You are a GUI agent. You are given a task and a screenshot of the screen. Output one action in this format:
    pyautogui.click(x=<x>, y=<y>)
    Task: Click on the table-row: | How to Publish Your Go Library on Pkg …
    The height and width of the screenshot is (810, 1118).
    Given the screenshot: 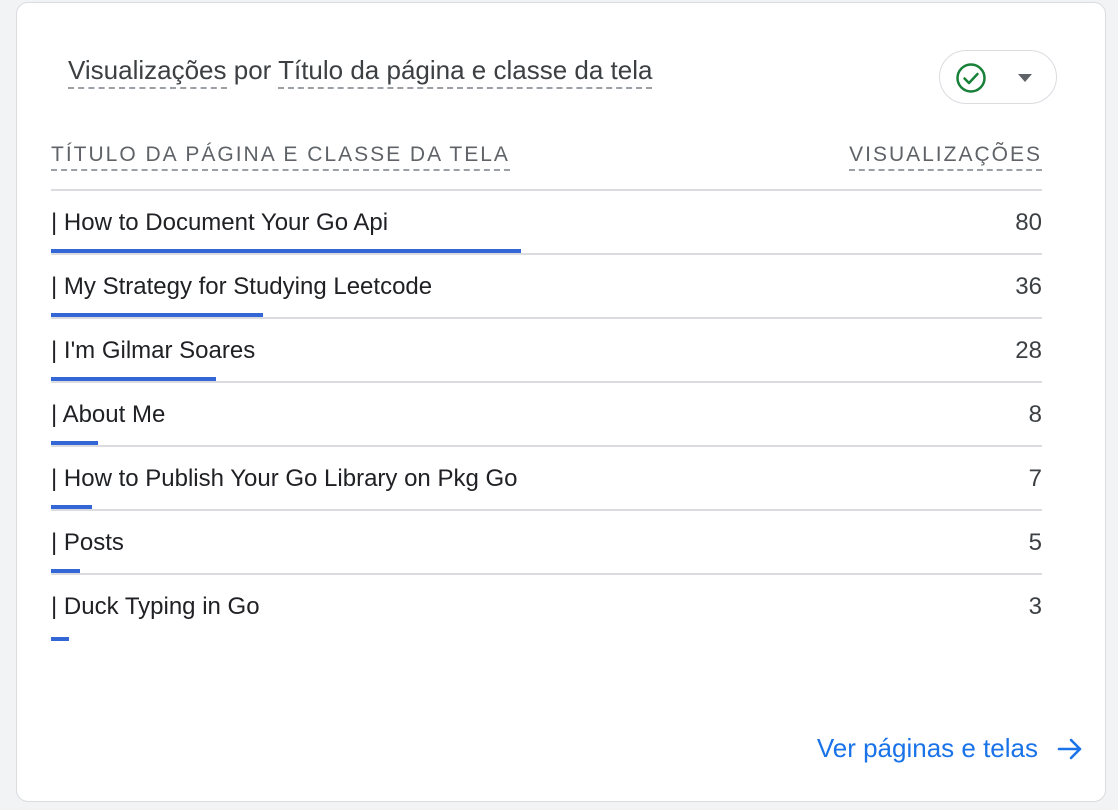 What is the action you would take?
    pyautogui.click(x=546, y=479)
    